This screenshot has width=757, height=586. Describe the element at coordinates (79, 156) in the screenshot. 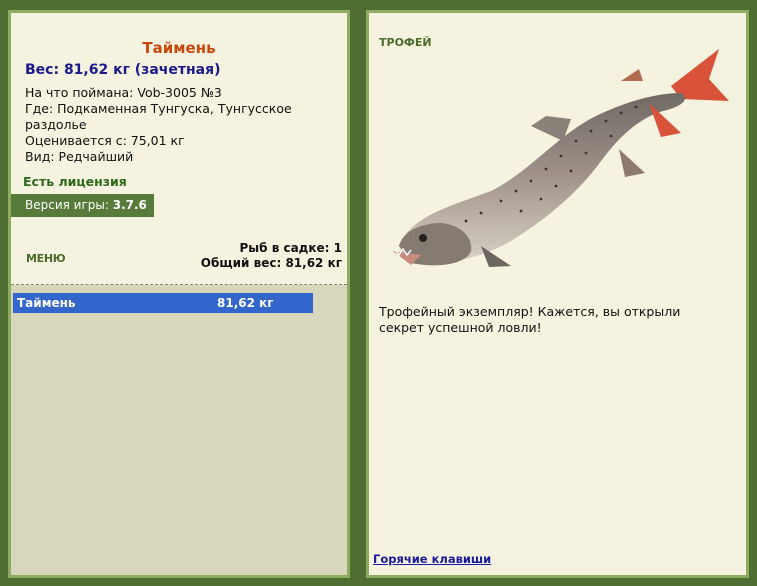

I see `species-type-text: Вид: Редчайший` at that location.